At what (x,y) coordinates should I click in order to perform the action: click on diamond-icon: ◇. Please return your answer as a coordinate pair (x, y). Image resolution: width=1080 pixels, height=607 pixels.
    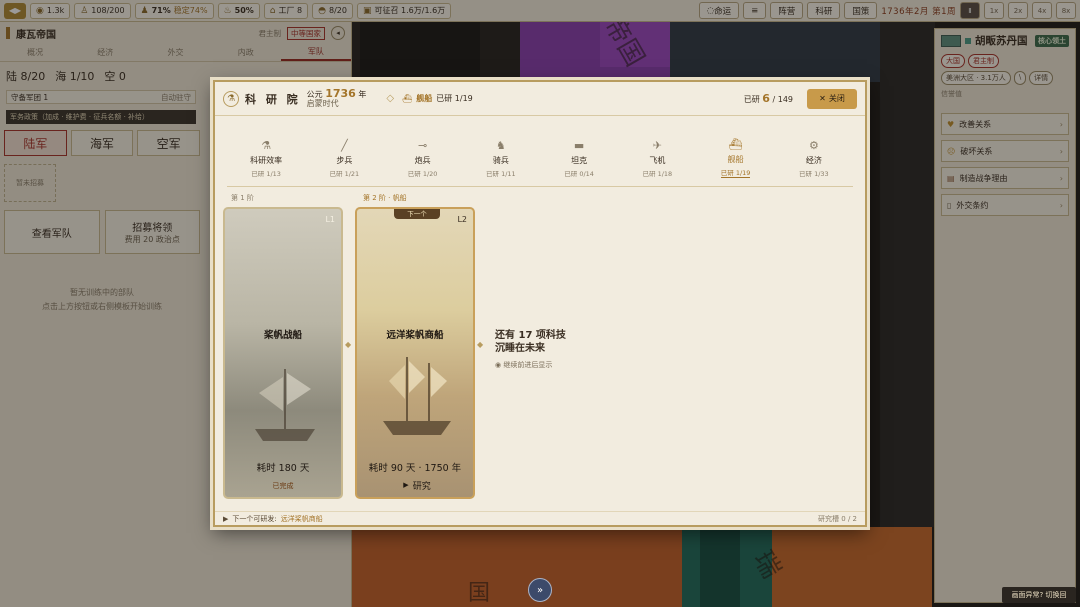
    Looking at the image, I should click on (390, 98).